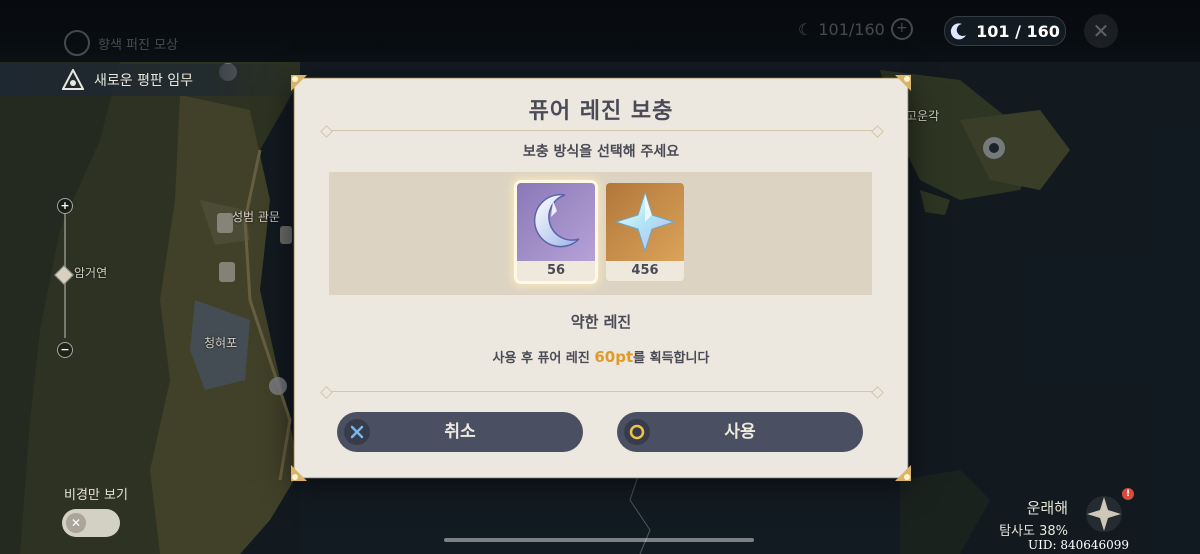 This screenshot has height=554, width=1200. Describe the element at coordinates (1033, 518) in the screenshot. I see `region-info: 운래해 탐사도 38%` at that location.